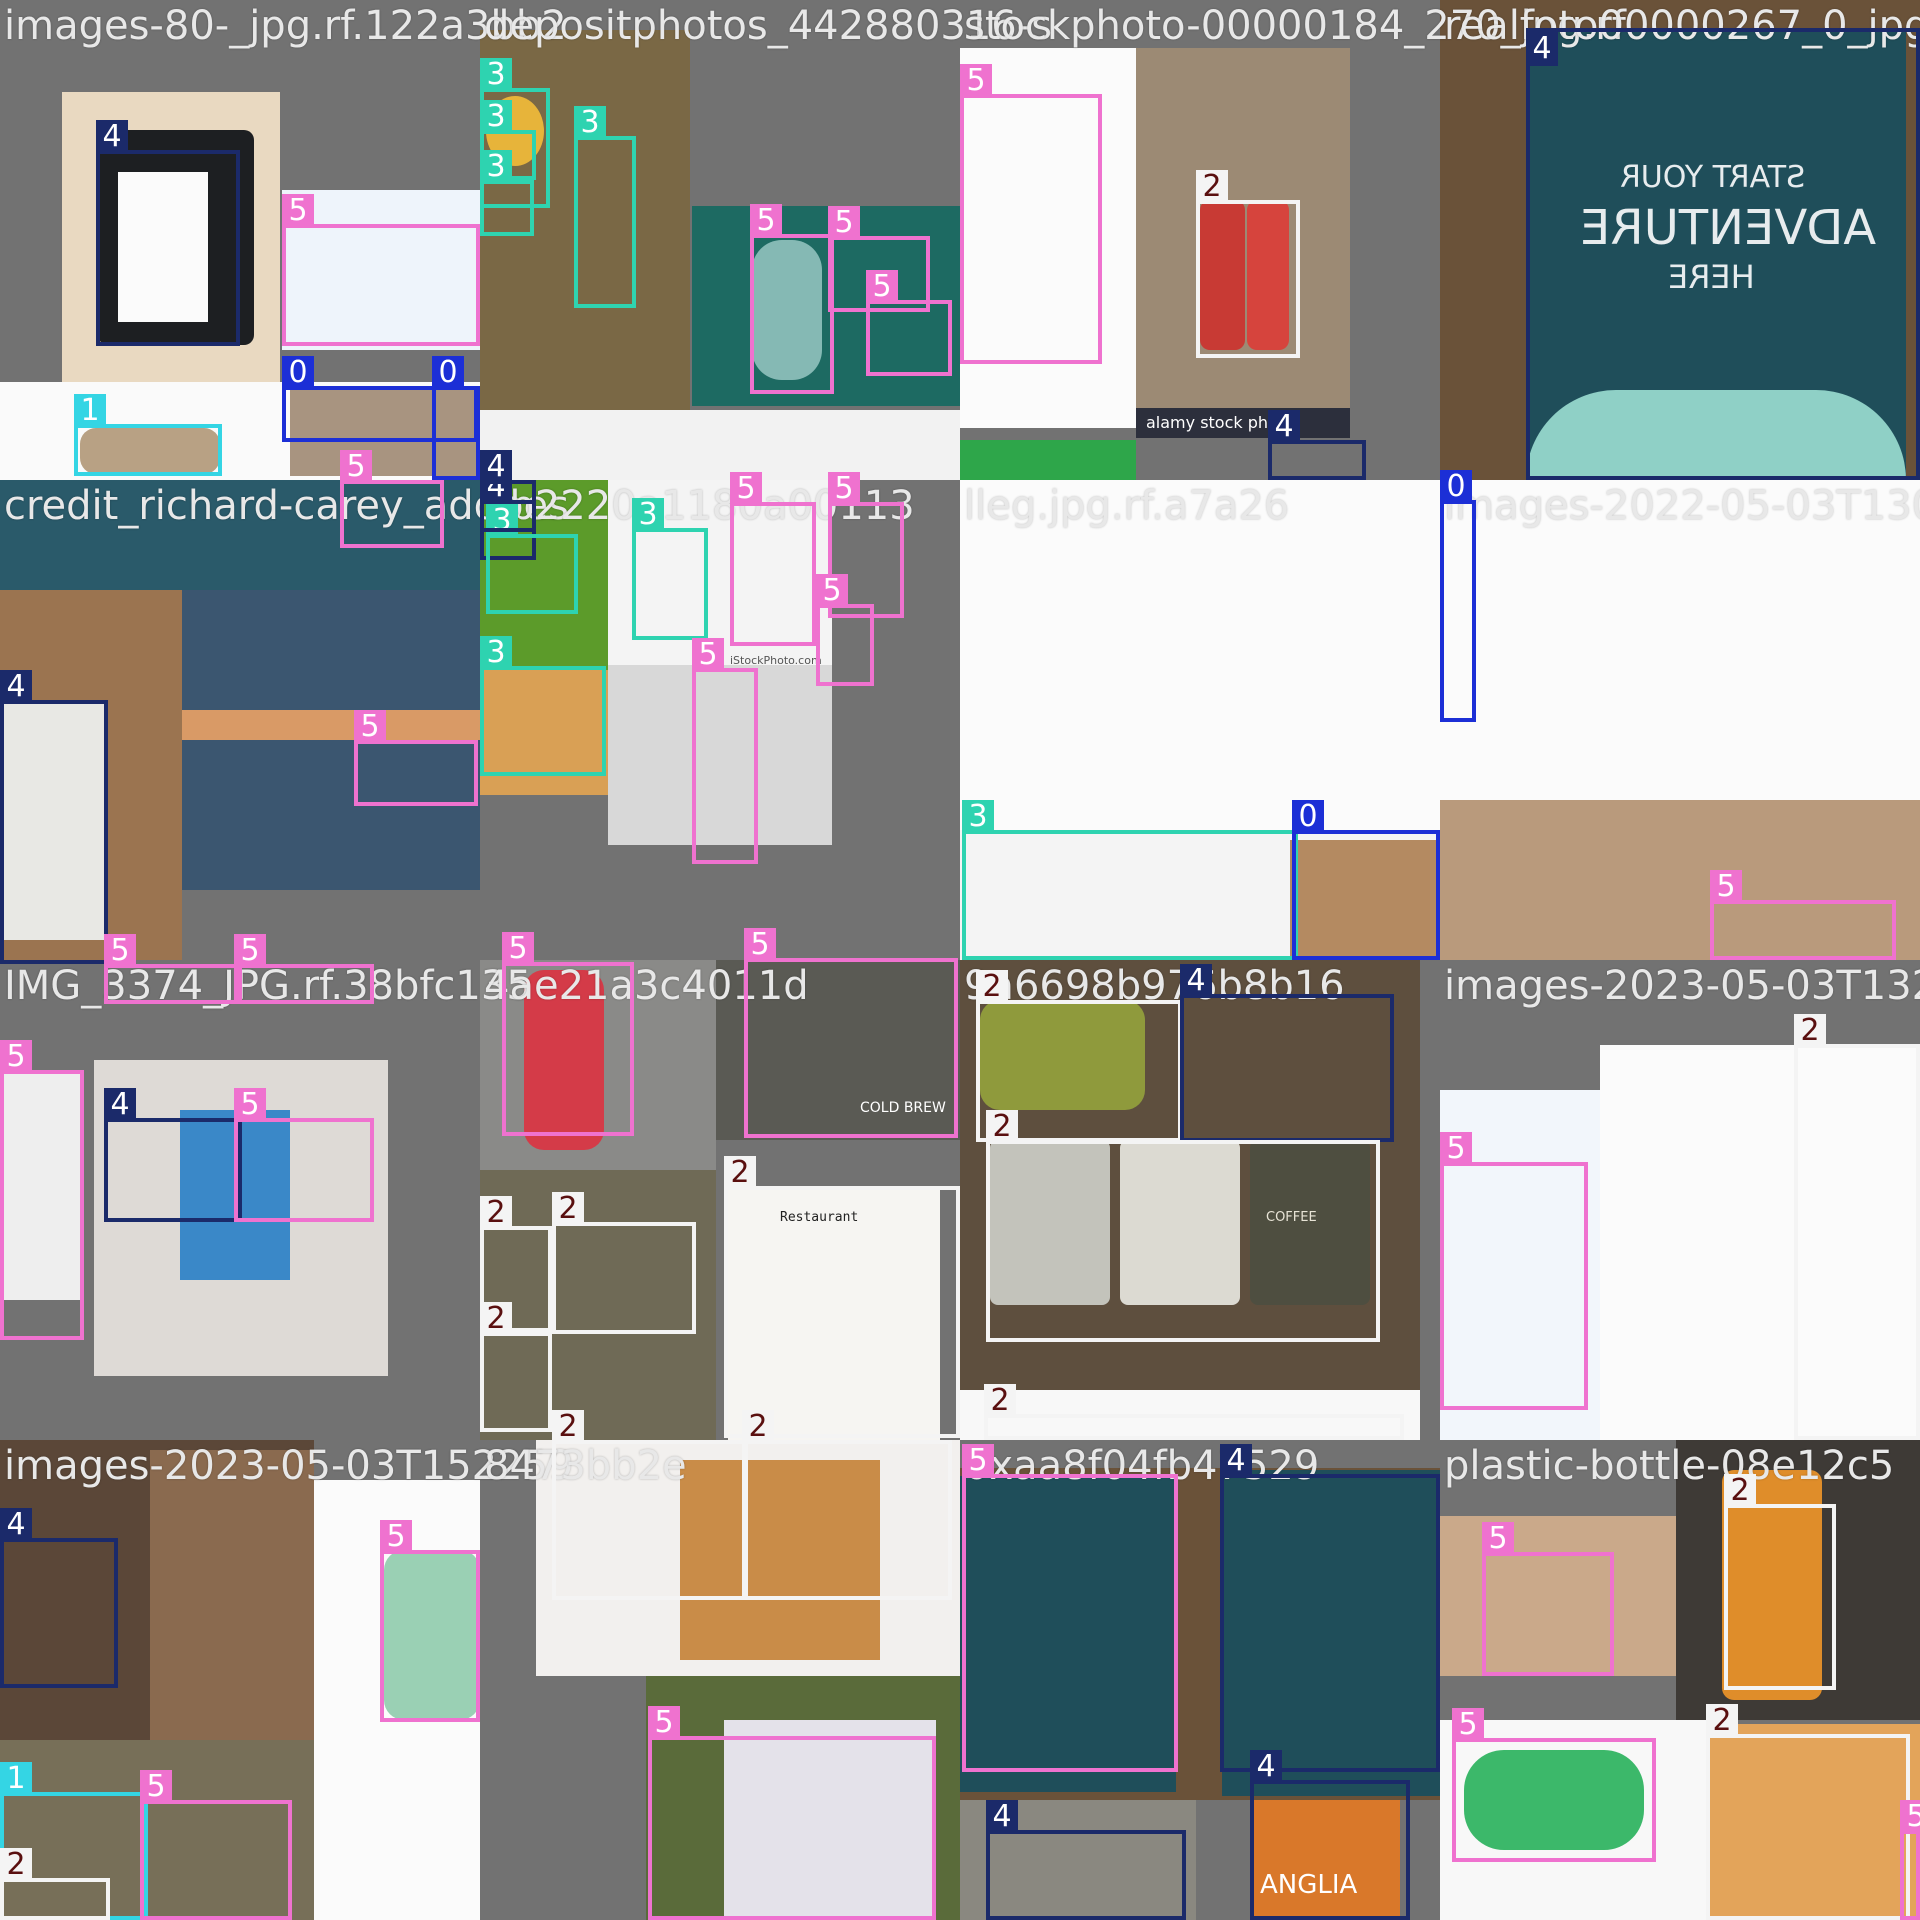 The height and width of the screenshot is (1920, 1920). Describe the element at coordinates (1220, 422) in the screenshot. I see `alamy-watermark: alamy stock photo` at that location.